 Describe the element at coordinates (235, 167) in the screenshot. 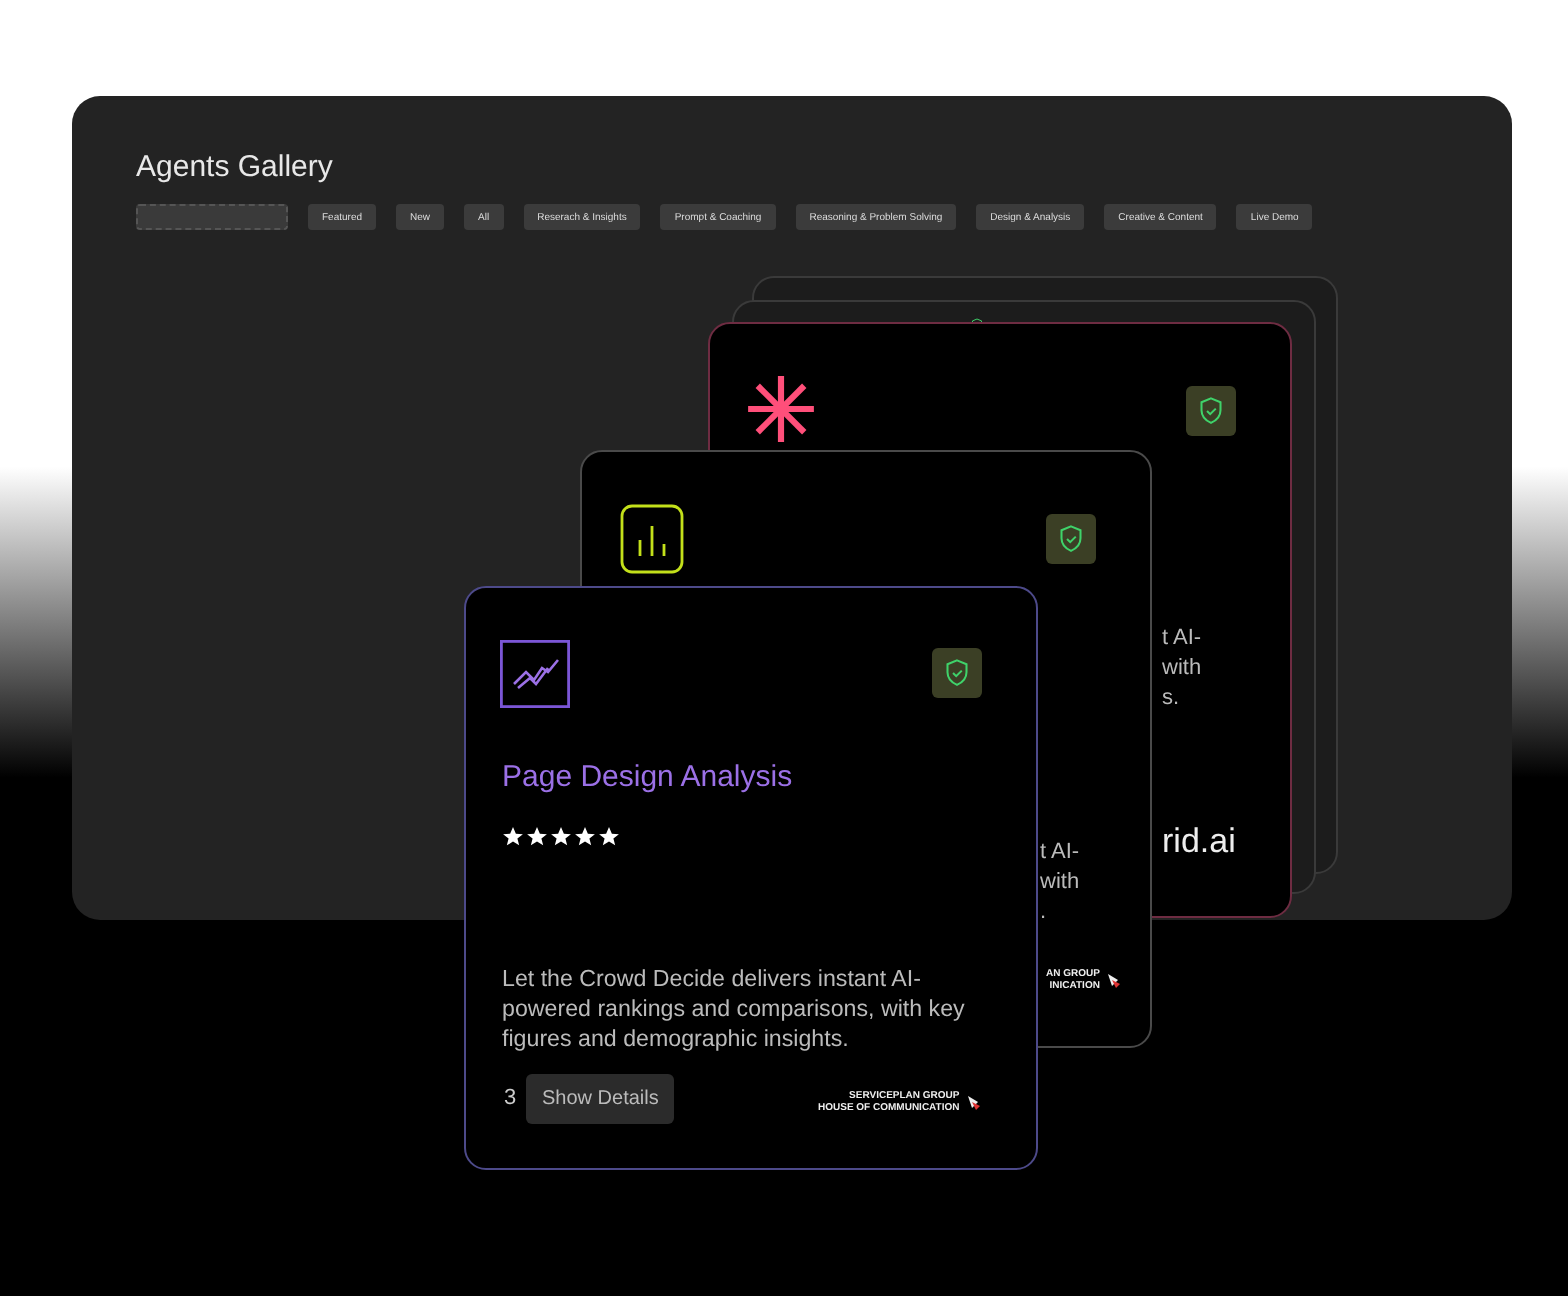

I see `gallery-title: Agents Gallery` at that location.